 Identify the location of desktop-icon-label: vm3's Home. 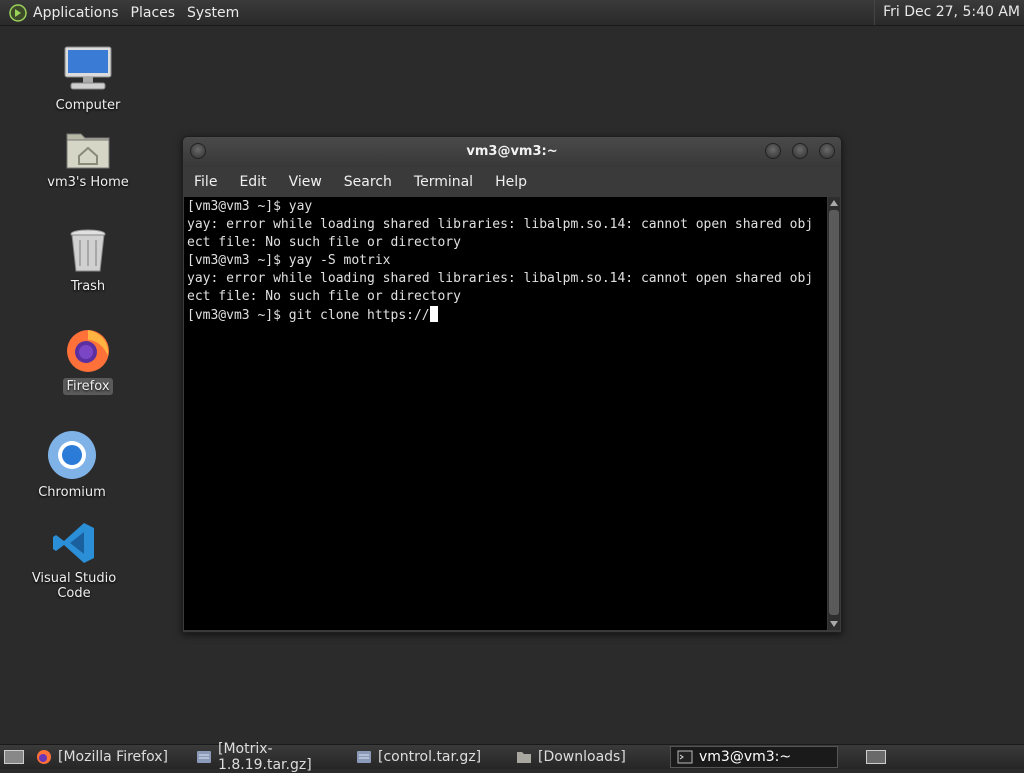
(88, 182).